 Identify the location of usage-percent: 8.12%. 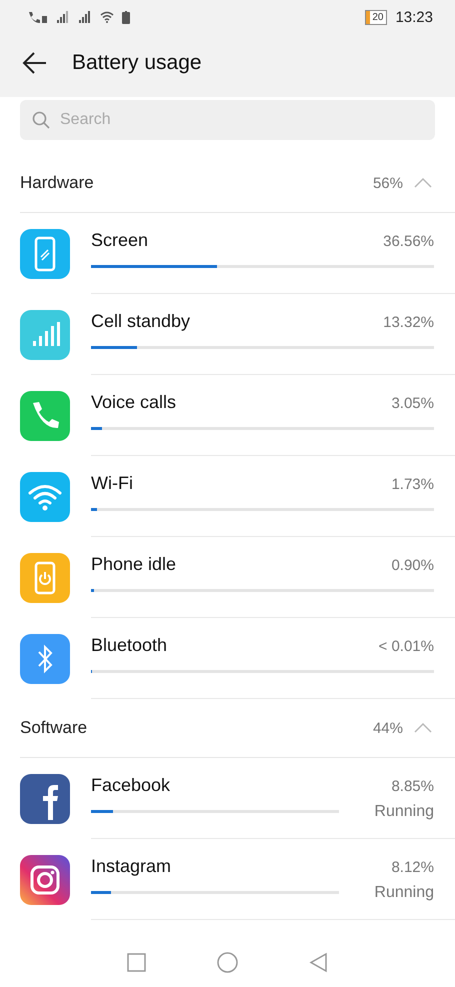
(412, 867).